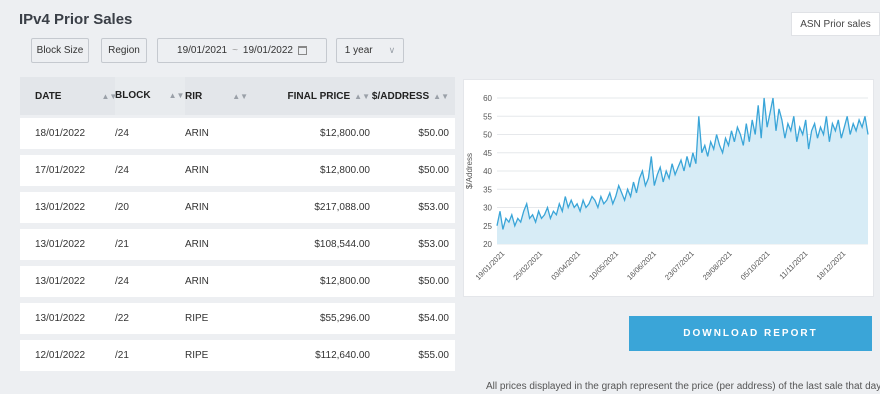  What do you see at coordinates (717, 265) in the screenshot?
I see `x-tick-label: 29/08/2021` at bounding box center [717, 265].